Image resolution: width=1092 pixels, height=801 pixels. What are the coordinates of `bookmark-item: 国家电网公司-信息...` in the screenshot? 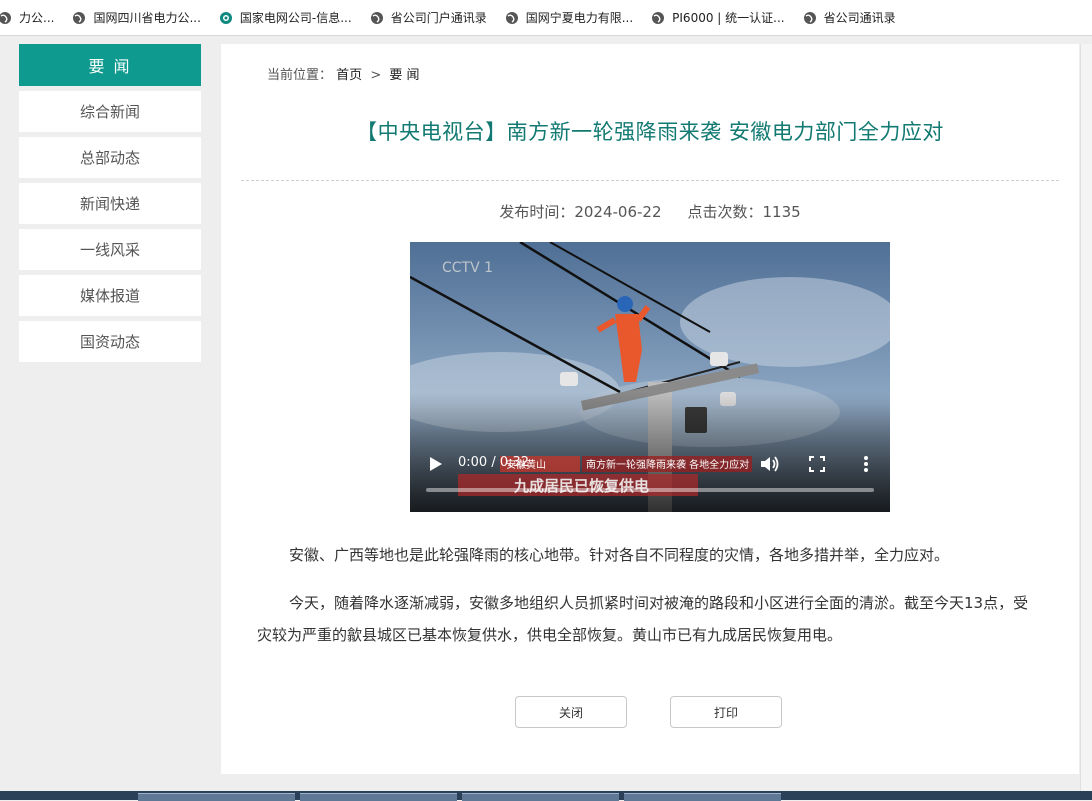 It's located at (285, 17).